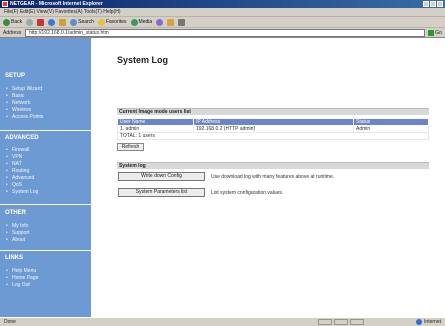  Describe the element at coordinates (74, 22) in the screenshot. I see `search-icon` at that location.